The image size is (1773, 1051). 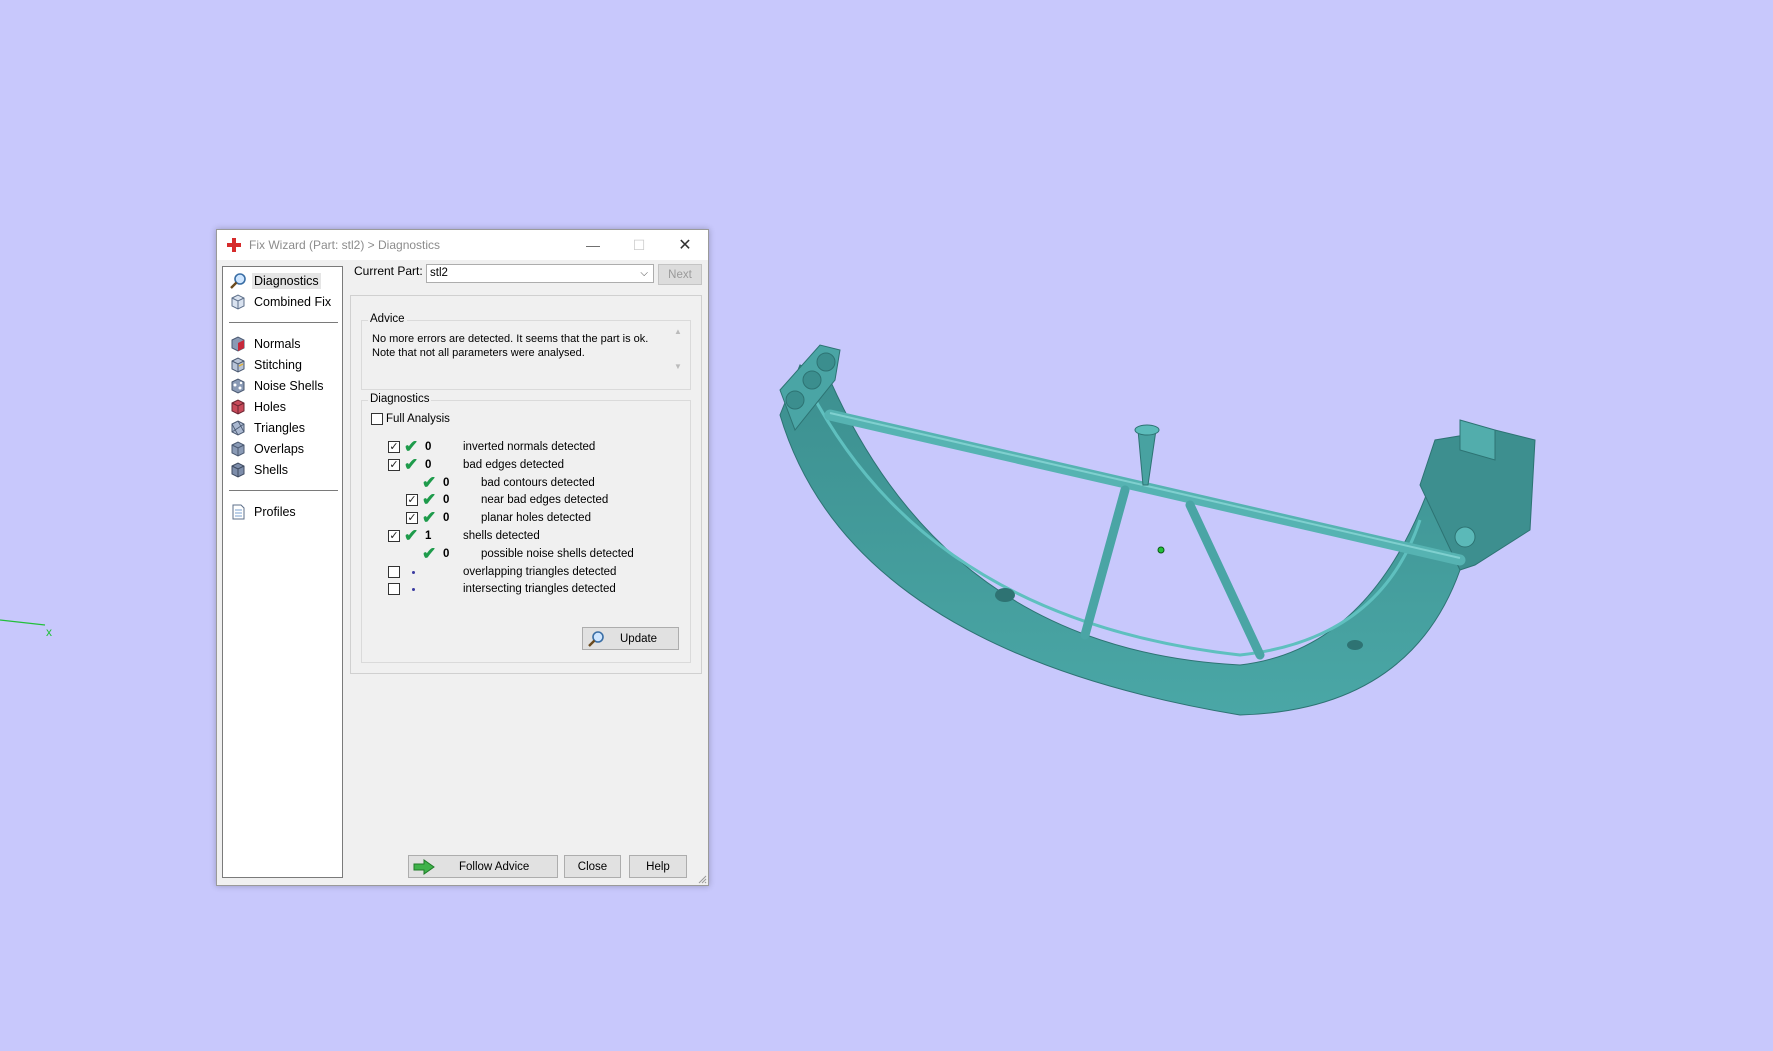 What do you see at coordinates (539, 589) in the screenshot?
I see `row-label: intersecting triangles detected` at bounding box center [539, 589].